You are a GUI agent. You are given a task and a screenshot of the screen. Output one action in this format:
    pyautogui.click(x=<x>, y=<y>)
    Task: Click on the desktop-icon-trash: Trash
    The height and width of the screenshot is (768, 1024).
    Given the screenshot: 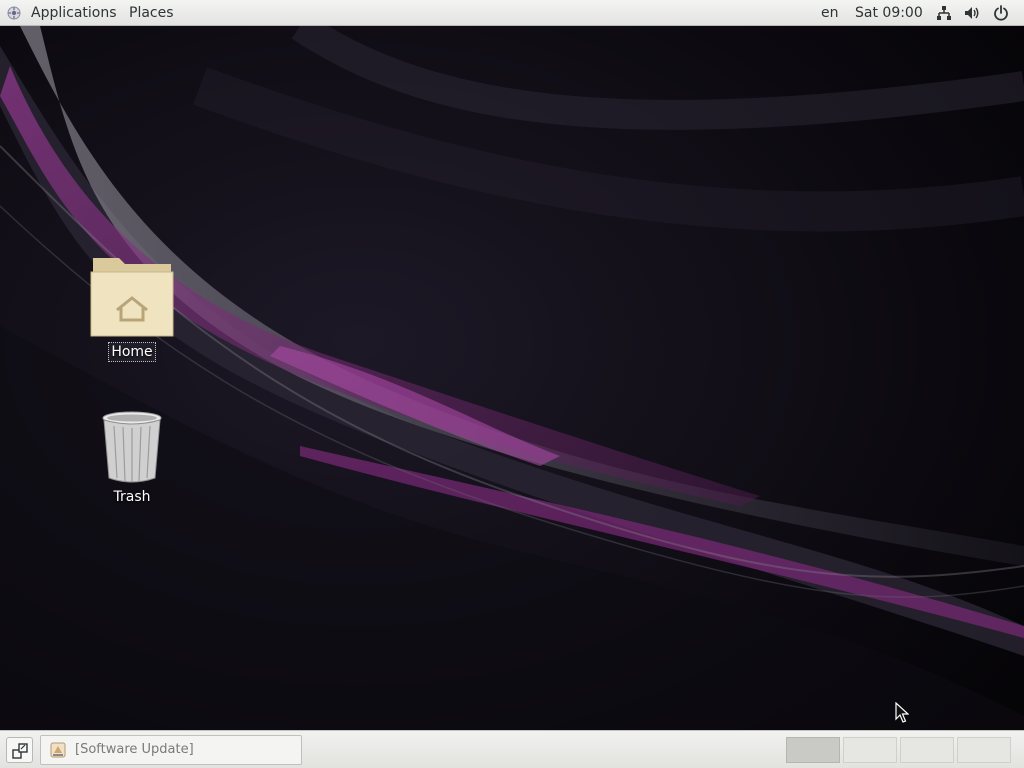 What is the action you would take?
    pyautogui.click(x=132, y=458)
    